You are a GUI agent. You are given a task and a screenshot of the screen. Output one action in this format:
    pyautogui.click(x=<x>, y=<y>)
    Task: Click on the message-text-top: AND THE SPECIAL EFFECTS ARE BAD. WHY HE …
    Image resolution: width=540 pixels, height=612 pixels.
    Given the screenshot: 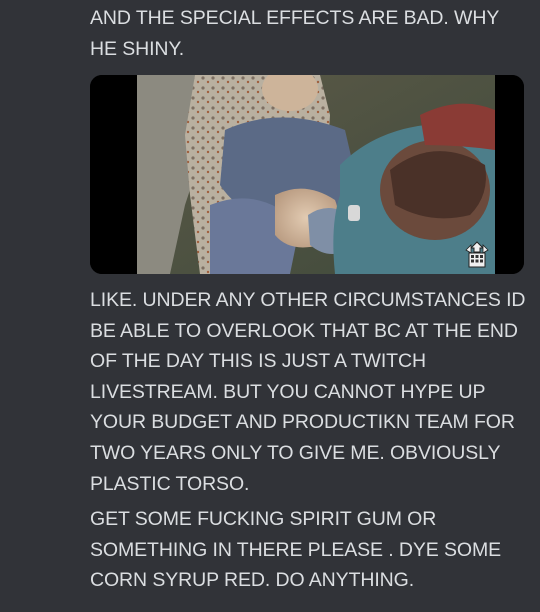 What is the action you would take?
    pyautogui.click(x=294, y=33)
    